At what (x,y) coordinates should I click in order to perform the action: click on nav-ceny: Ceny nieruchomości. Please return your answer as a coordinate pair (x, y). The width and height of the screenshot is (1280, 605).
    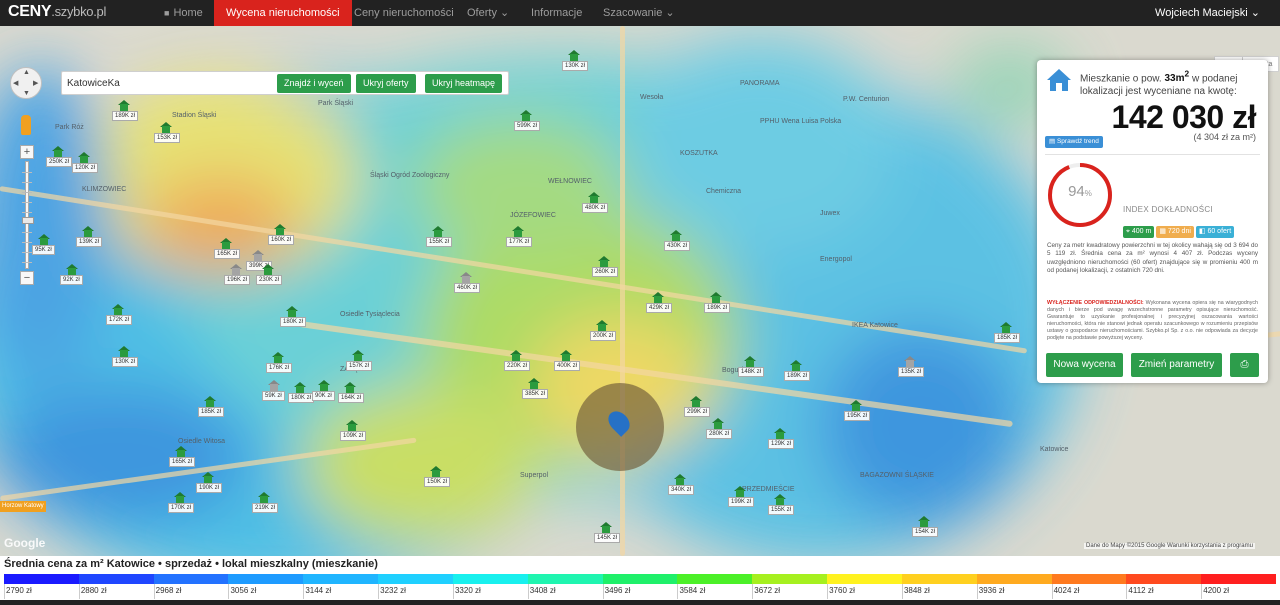
    Looking at the image, I should click on (404, 13).